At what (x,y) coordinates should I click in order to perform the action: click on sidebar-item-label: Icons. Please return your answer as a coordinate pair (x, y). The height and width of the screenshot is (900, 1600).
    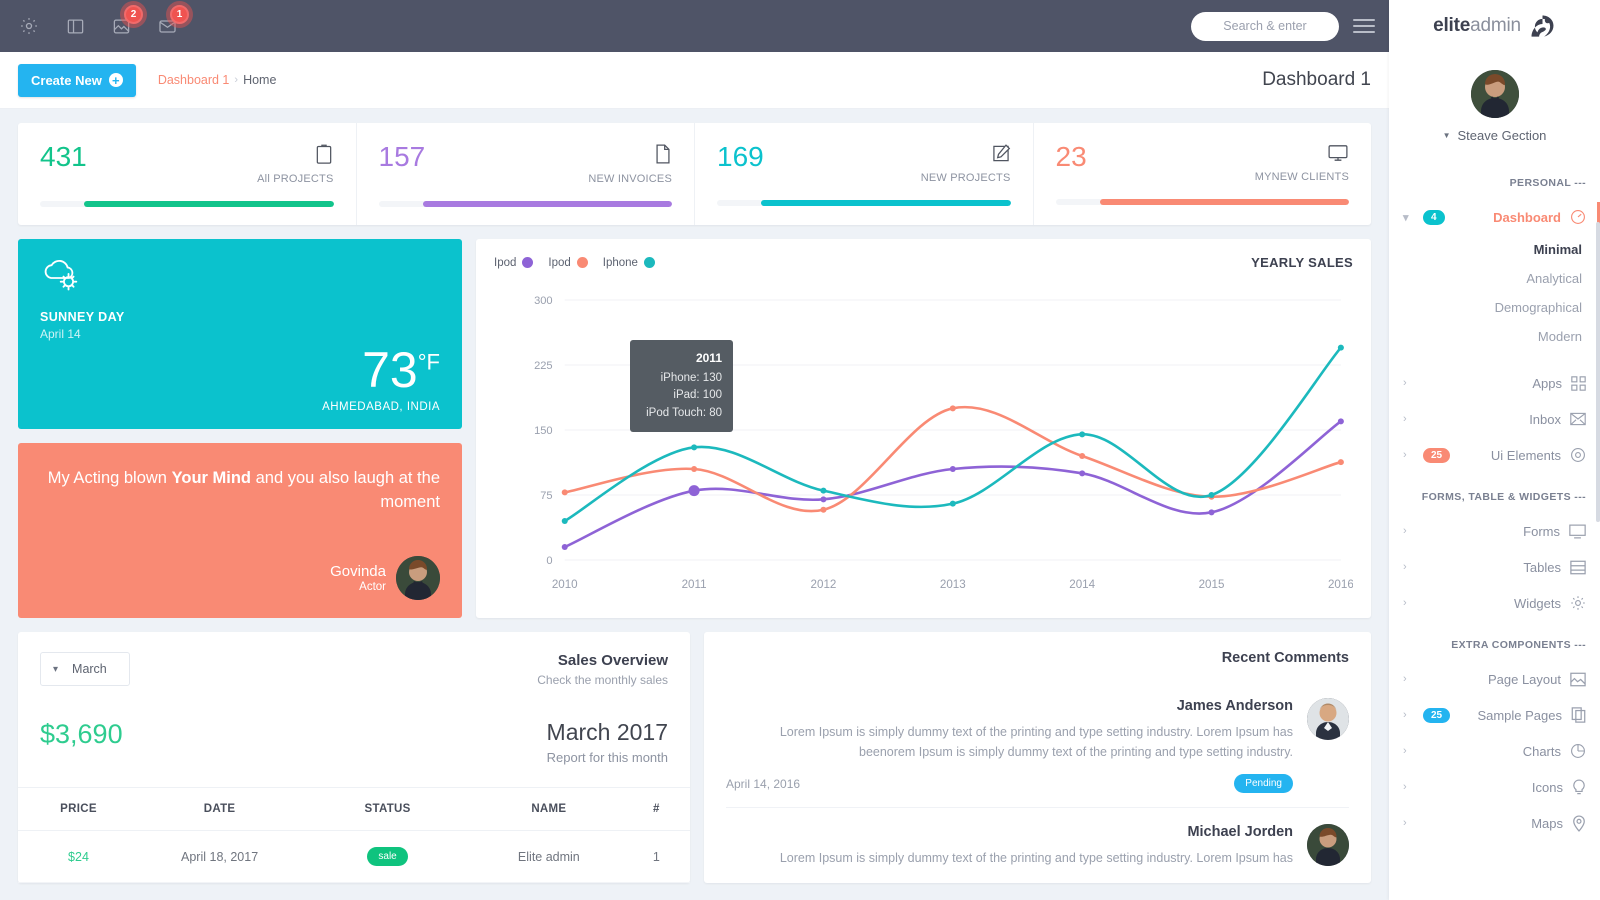
    Looking at the image, I should click on (1547, 787).